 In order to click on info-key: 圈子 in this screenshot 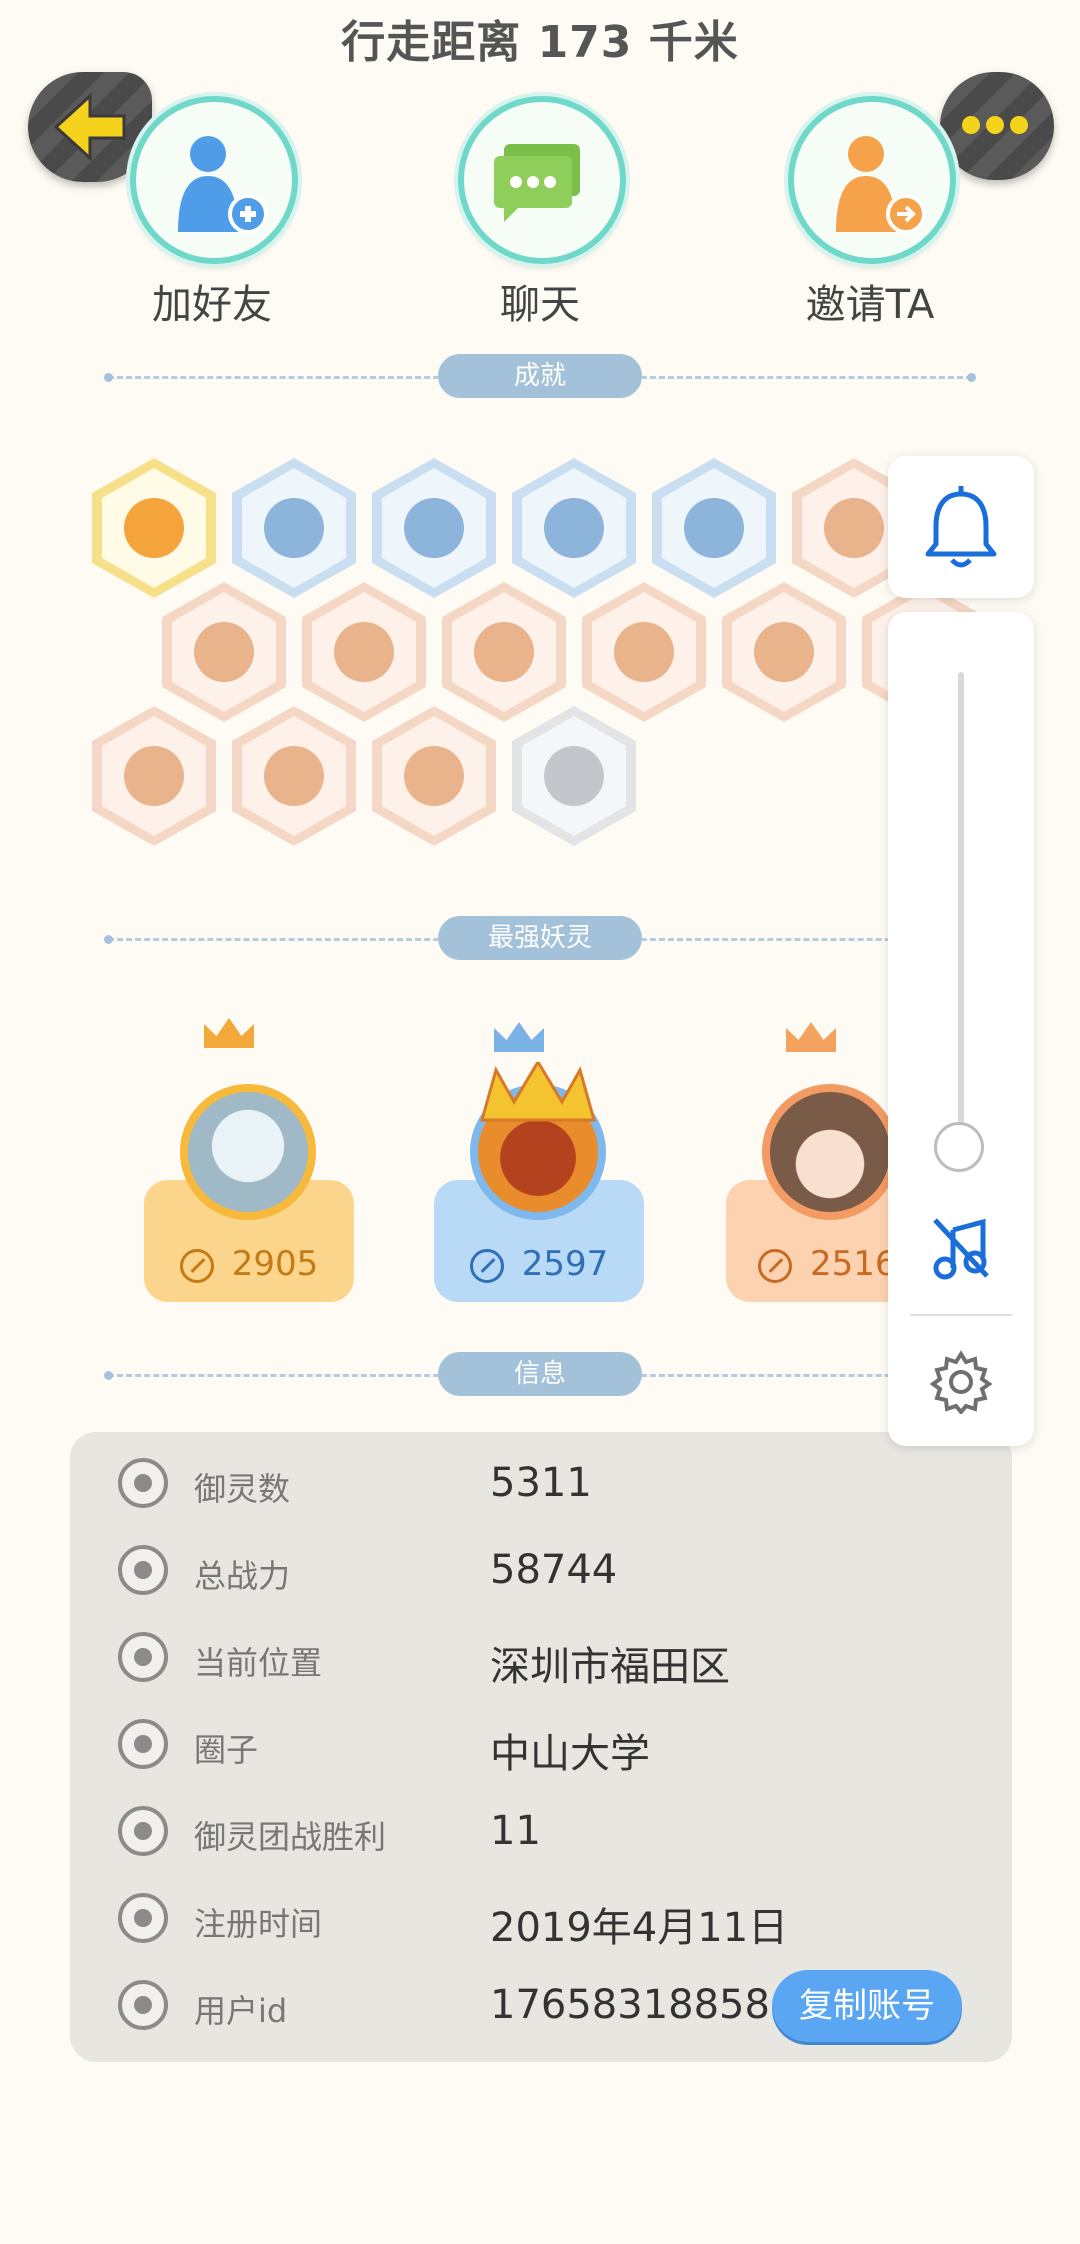, I will do `click(226, 1750)`.